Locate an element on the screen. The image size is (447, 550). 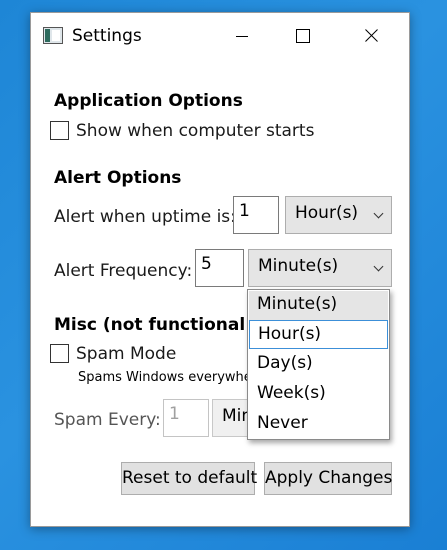
app-icon is located at coordinates (53, 35).